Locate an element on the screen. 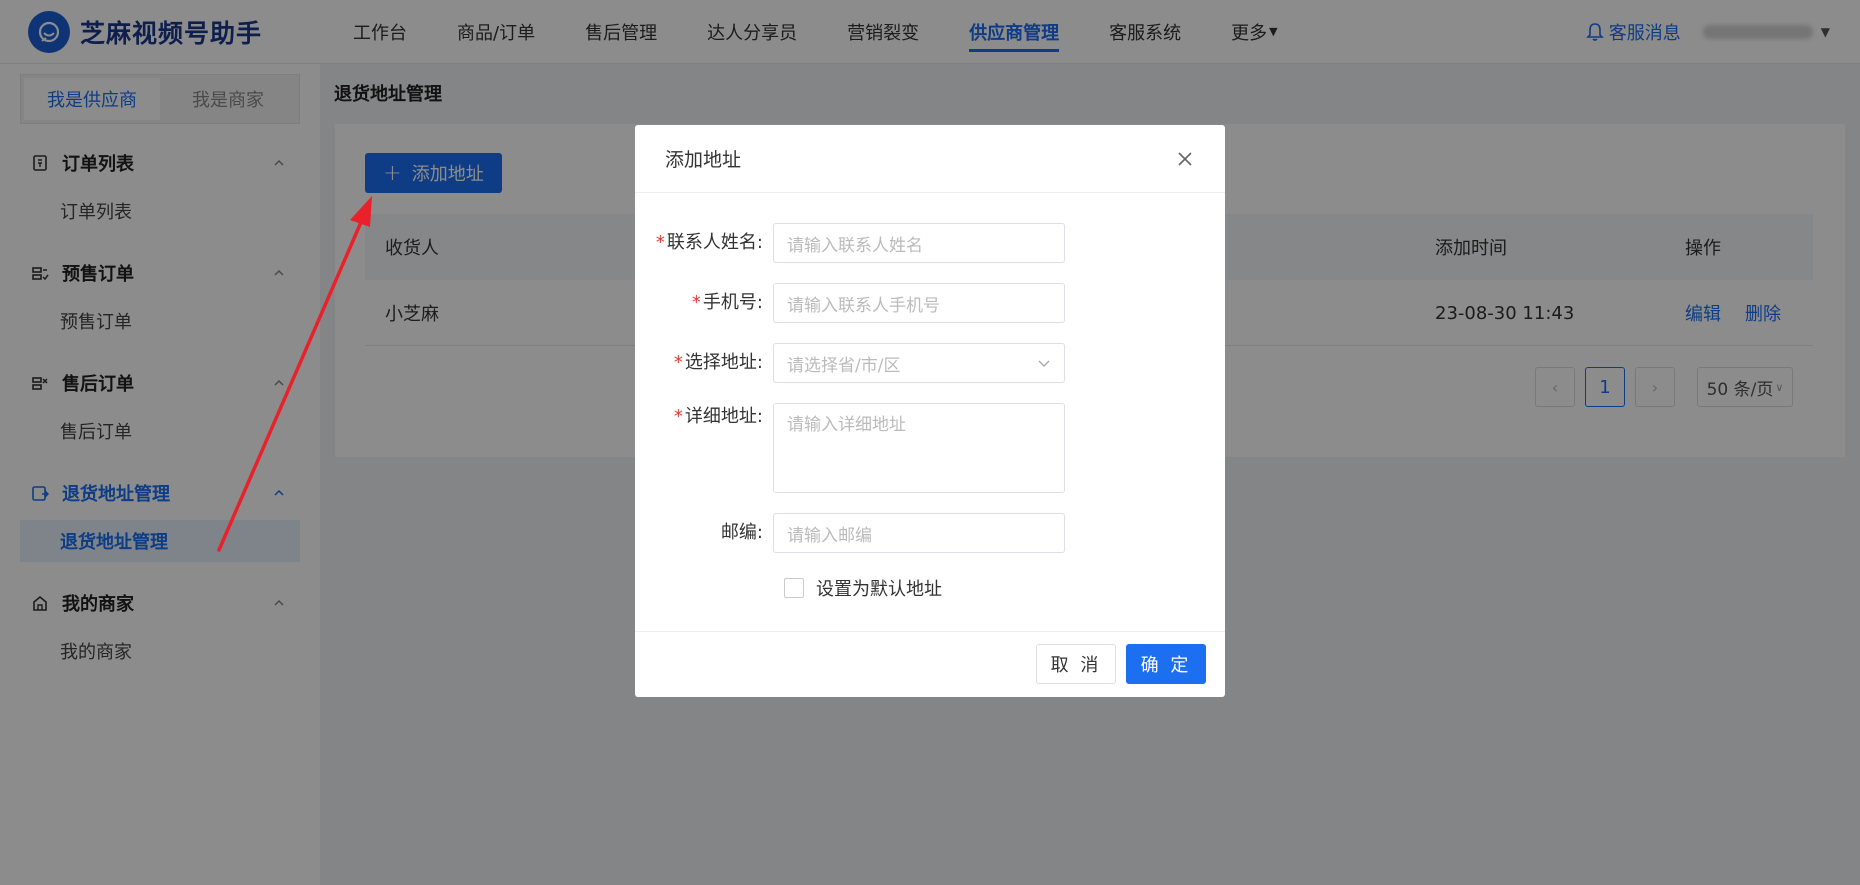 This screenshot has height=885, width=1860. dialog-title: 添加地址 is located at coordinates (703, 160).